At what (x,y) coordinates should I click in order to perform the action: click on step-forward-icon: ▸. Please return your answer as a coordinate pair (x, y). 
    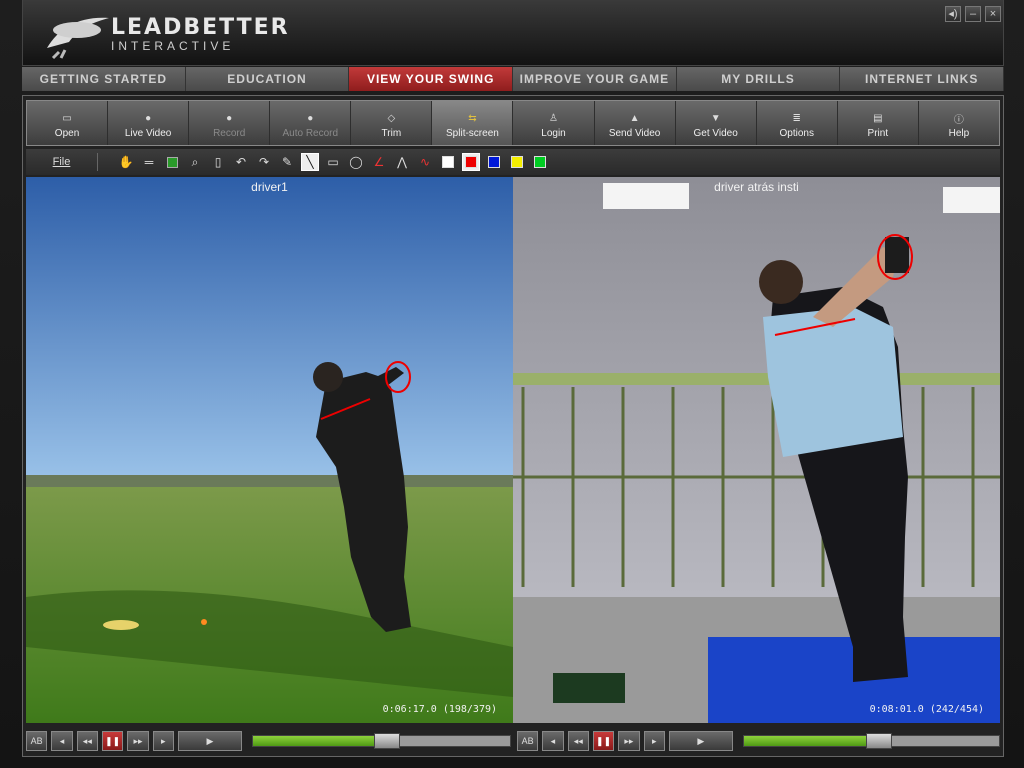
    Looking at the image, I should click on (163, 741).